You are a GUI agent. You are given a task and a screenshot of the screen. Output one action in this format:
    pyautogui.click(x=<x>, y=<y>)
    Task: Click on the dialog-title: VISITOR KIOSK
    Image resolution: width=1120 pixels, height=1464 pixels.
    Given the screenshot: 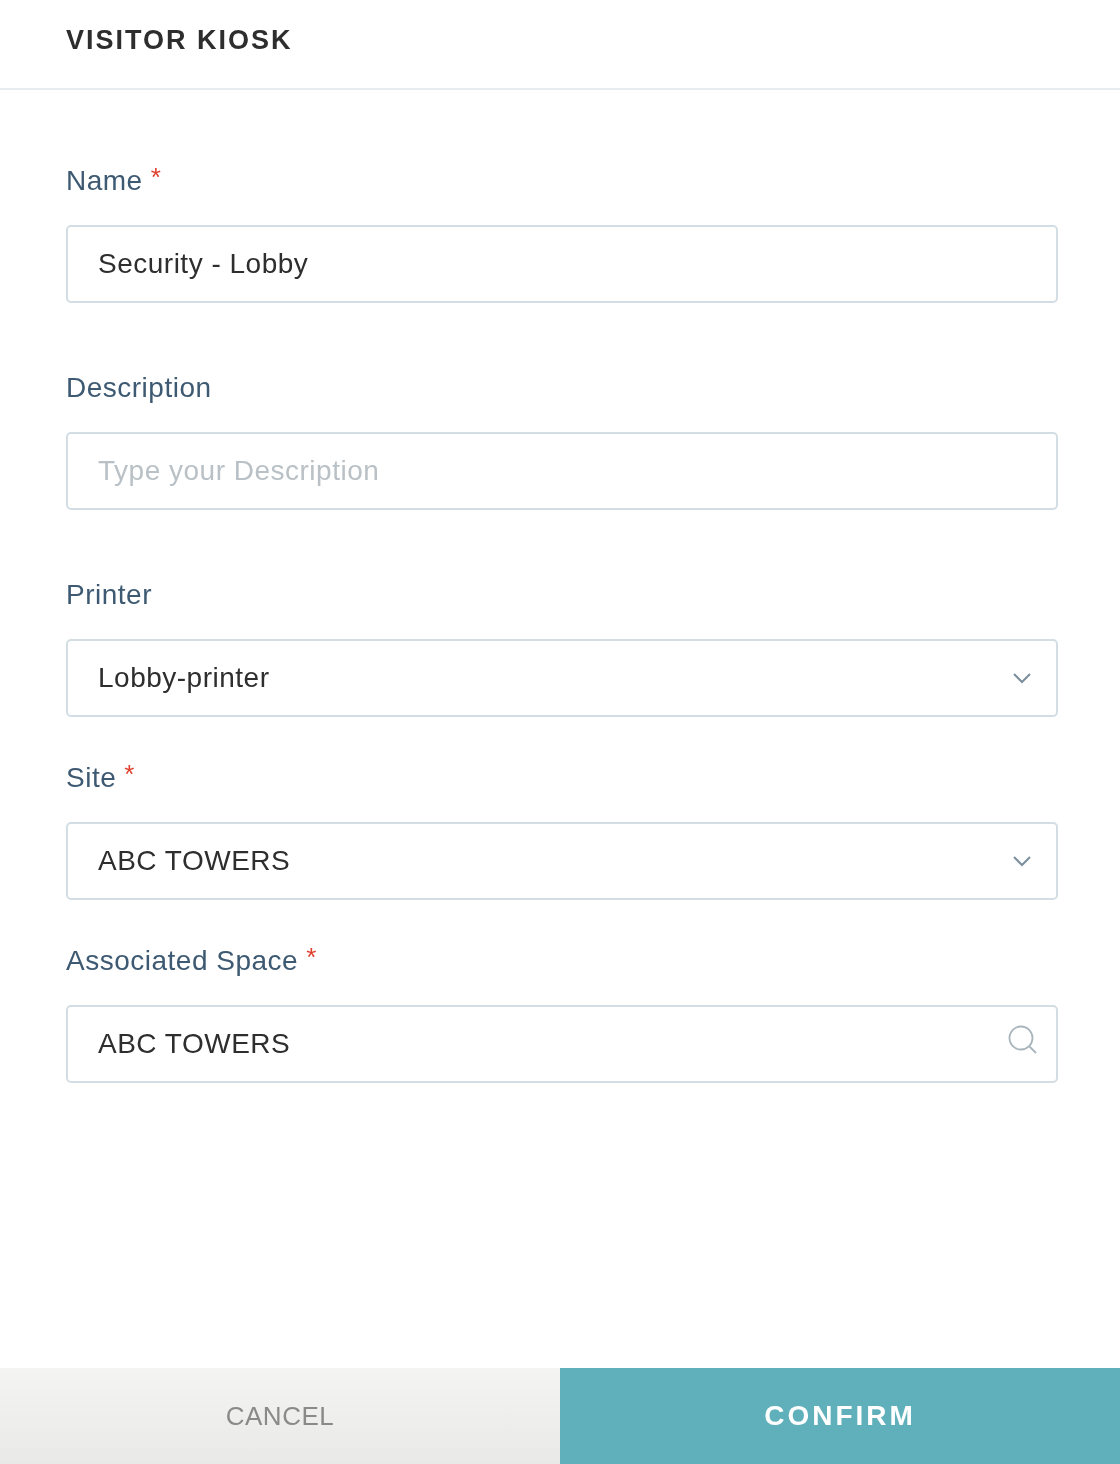 What is the action you would take?
    pyautogui.click(x=179, y=40)
    